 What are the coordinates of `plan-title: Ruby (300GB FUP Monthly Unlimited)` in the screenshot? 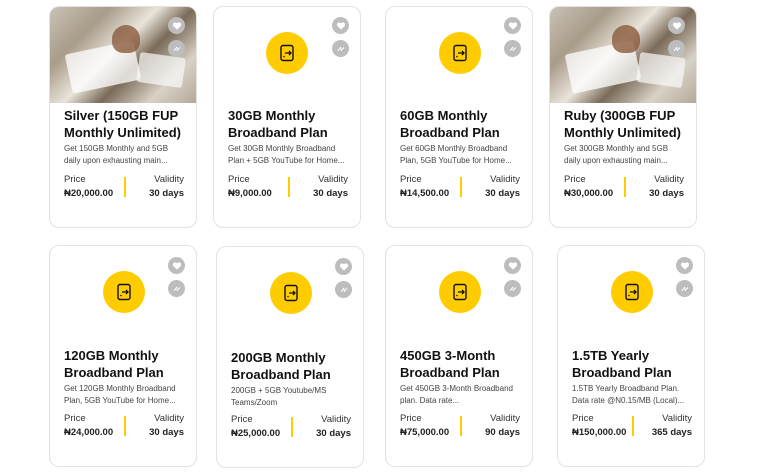 It's located at (622, 124).